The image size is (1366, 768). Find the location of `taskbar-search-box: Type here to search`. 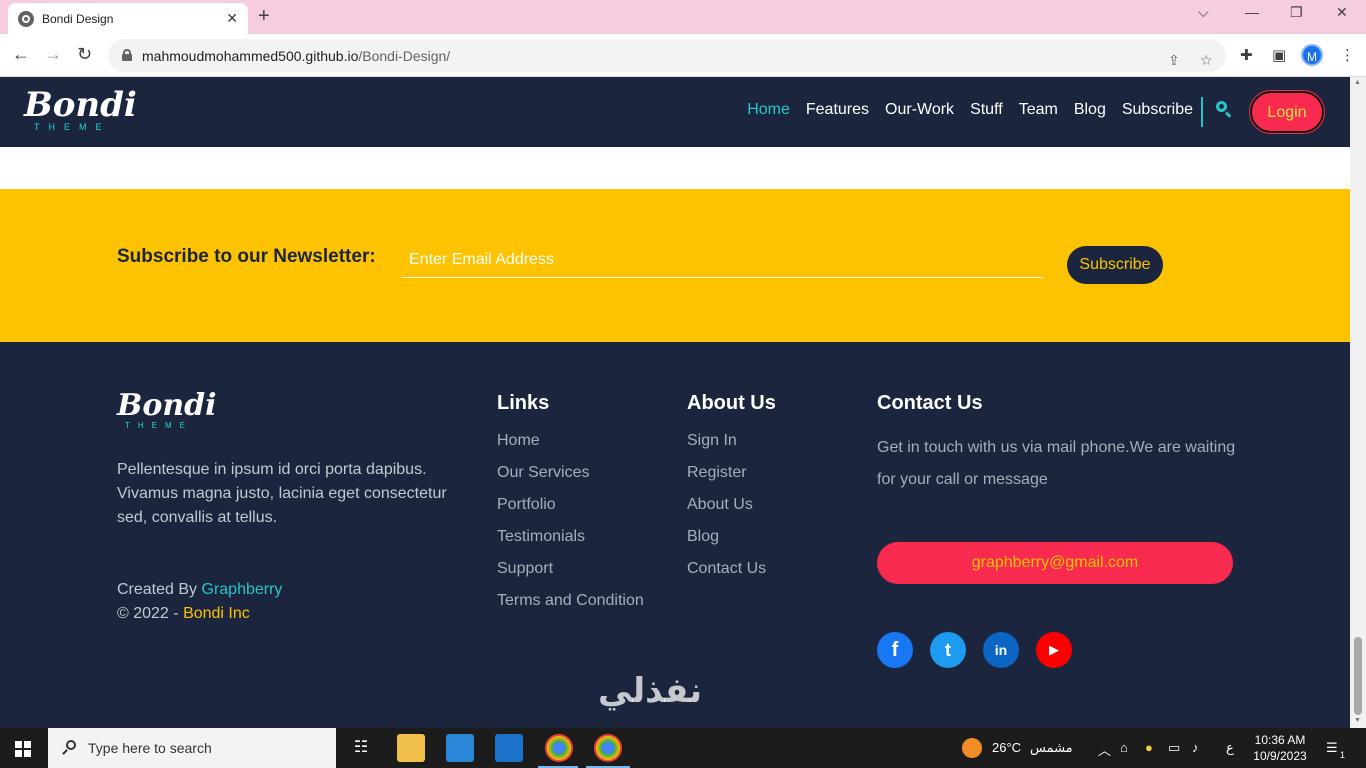

taskbar-search-box: Type here to search is located at coordinates (192, 748).